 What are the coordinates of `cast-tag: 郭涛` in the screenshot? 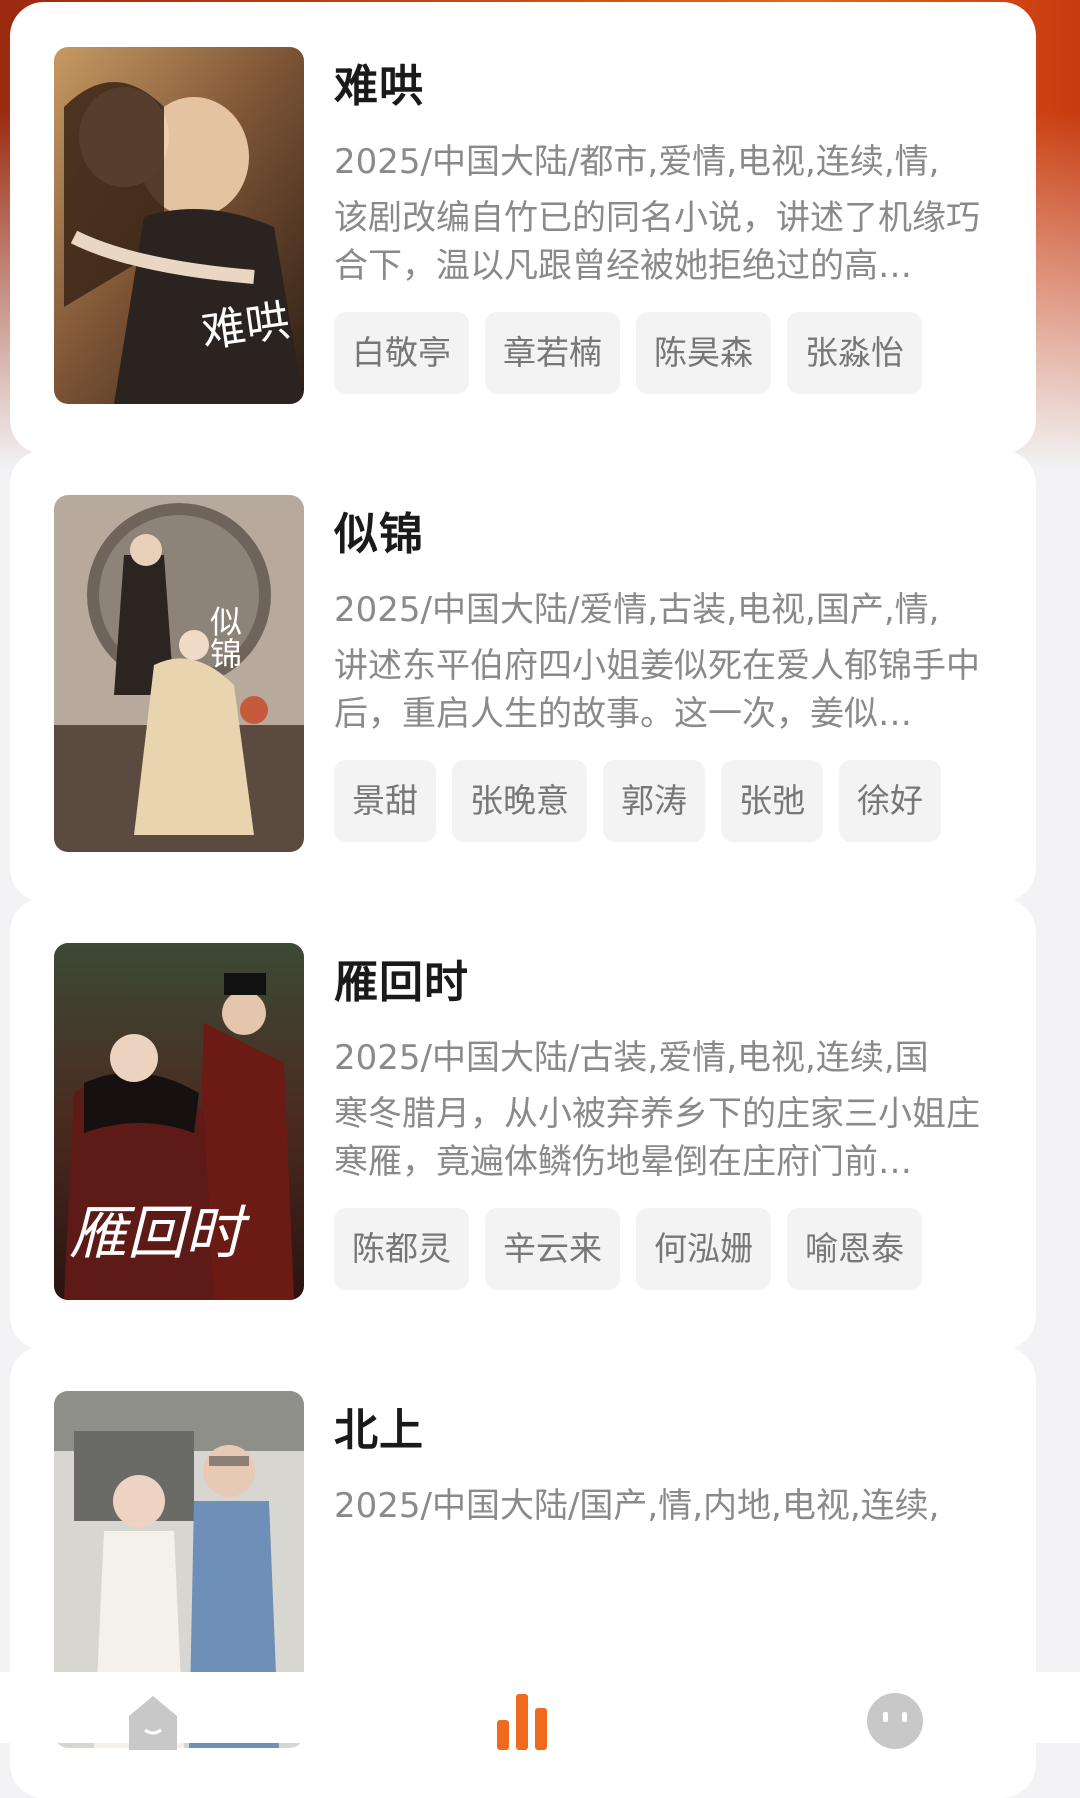 It's located at (654, 801).